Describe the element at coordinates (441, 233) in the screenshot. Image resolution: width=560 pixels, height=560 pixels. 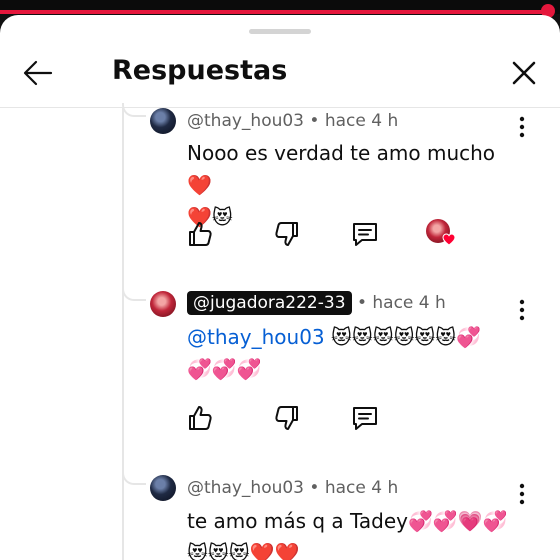
I see `creator-heart-badge` at that location.